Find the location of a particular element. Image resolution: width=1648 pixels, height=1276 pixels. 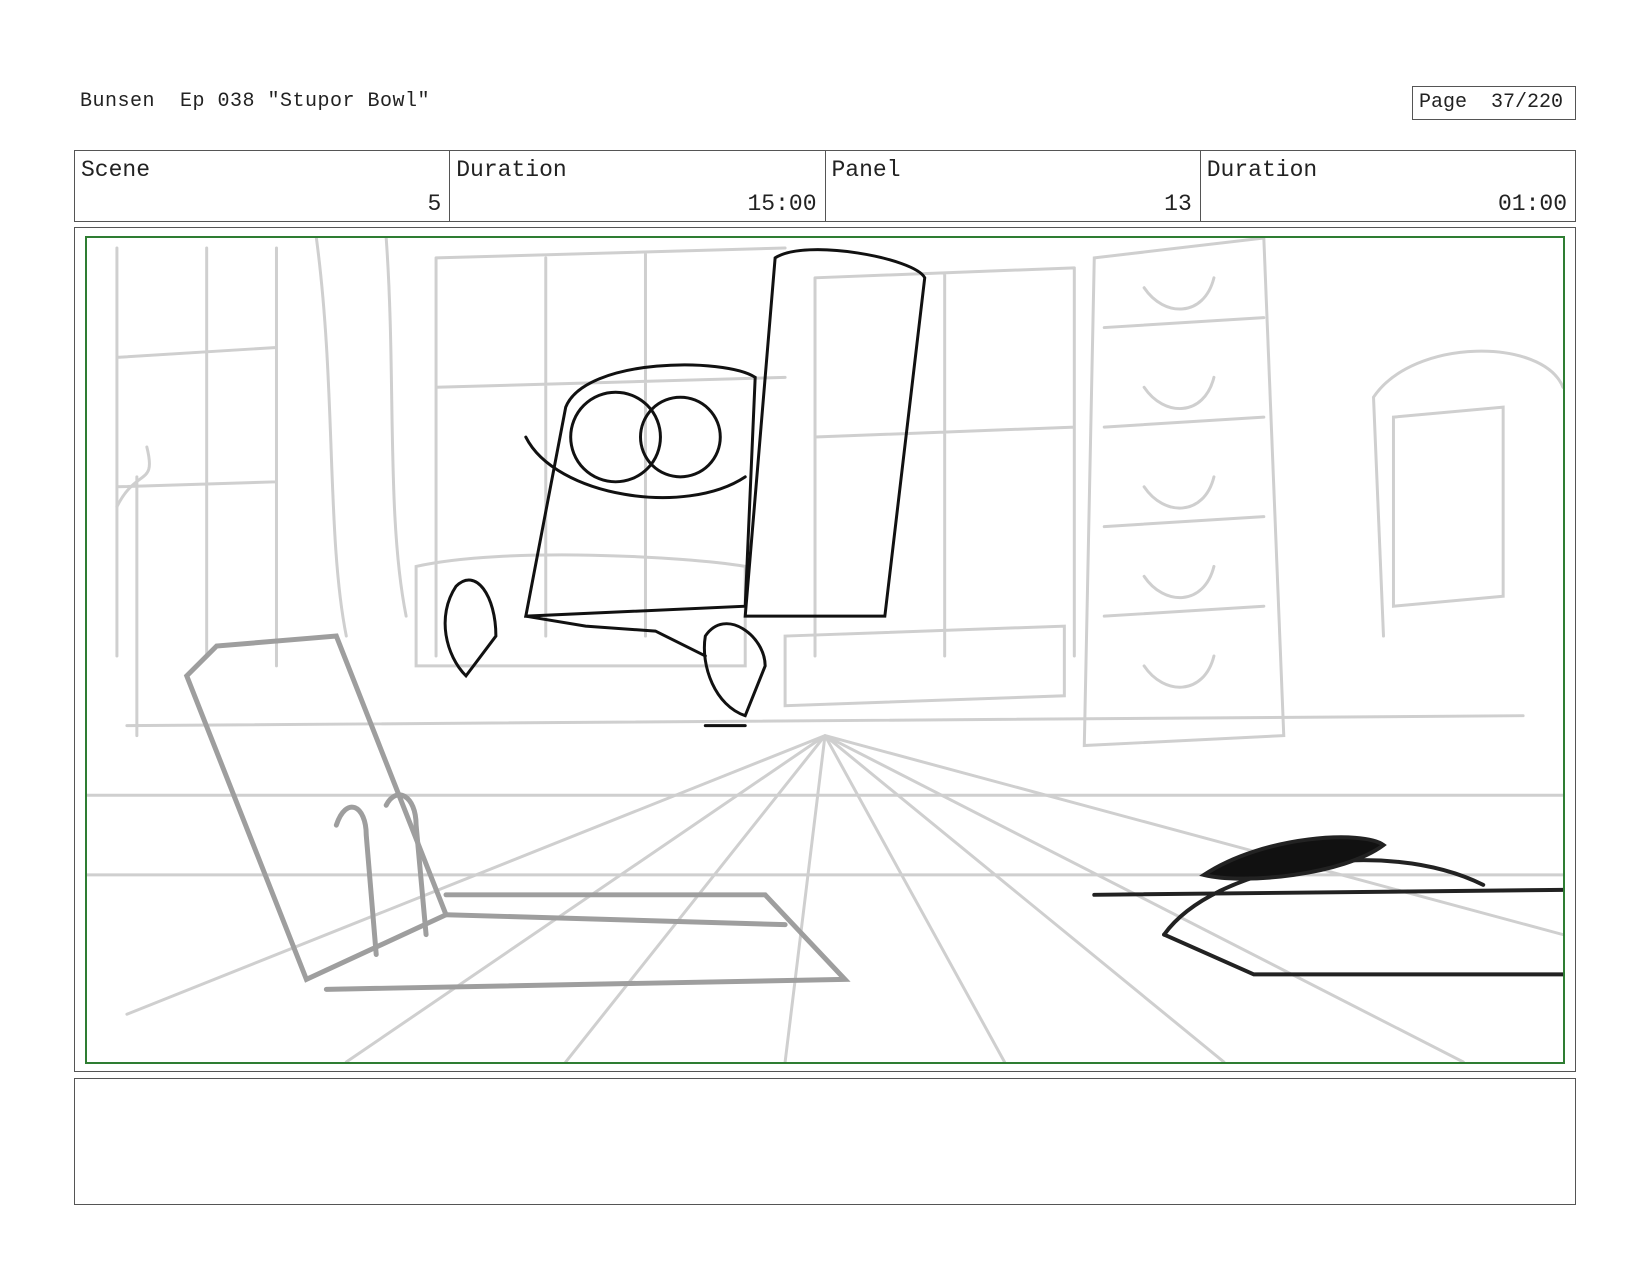

scene-label: Scene is located at coordinates (116, 170).